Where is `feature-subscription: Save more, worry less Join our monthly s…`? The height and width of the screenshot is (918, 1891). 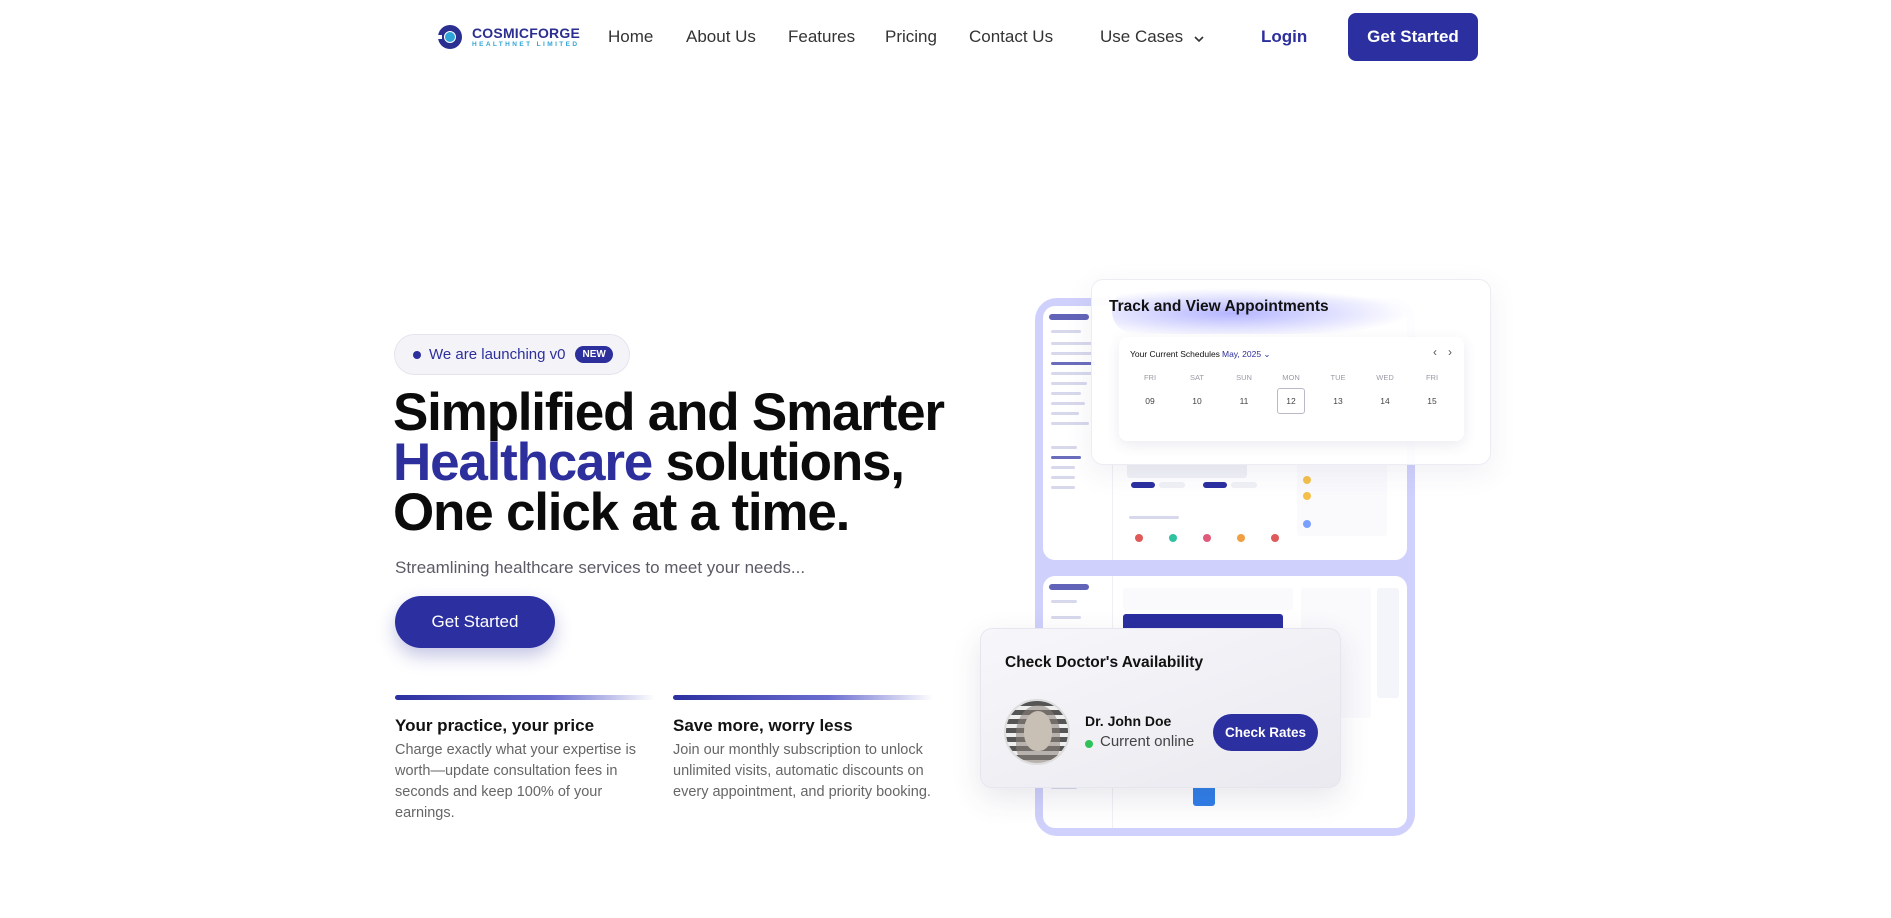 feature-subscription: Save more, worry less Join our monthly s… is located at coordinates (803, 749).